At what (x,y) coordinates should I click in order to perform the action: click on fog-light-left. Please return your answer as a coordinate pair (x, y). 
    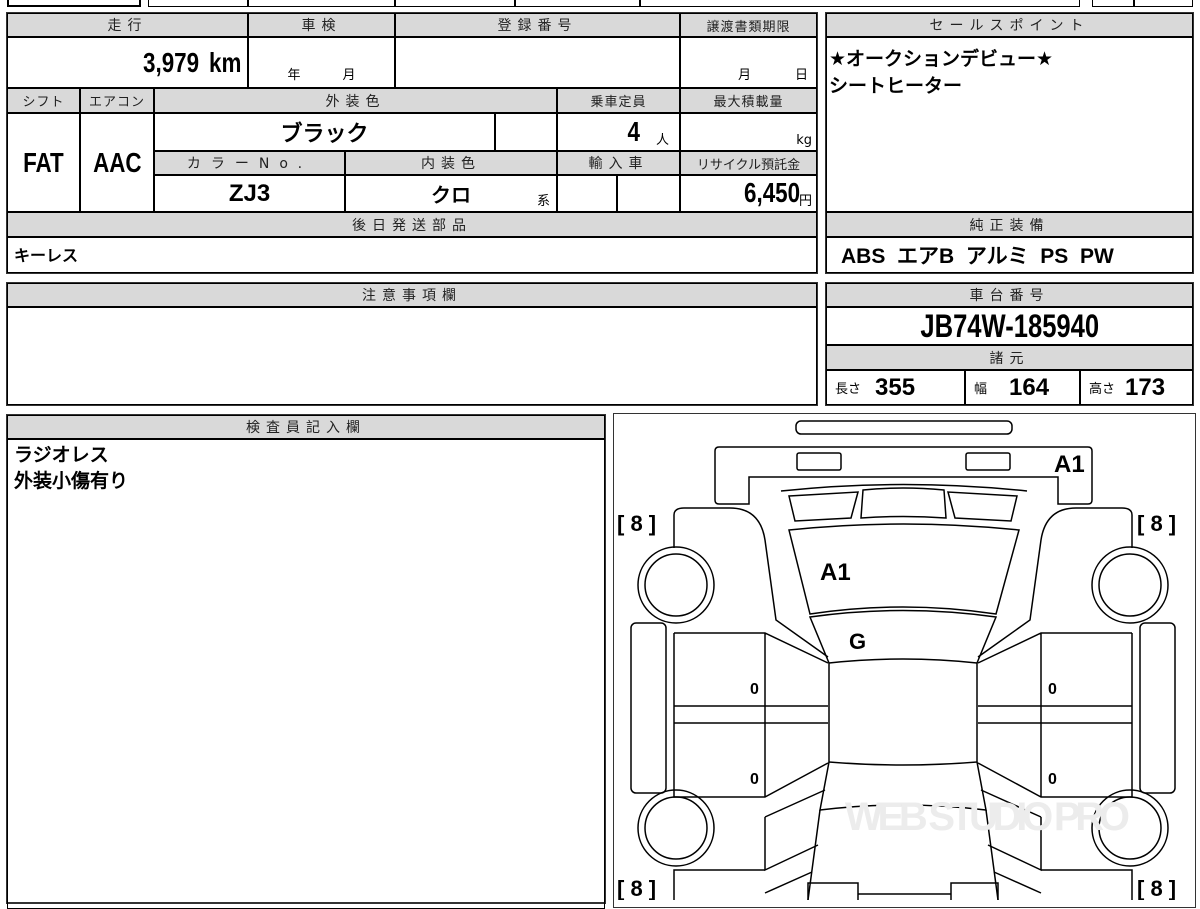
    Looking at the image, I should click on (819, 461).